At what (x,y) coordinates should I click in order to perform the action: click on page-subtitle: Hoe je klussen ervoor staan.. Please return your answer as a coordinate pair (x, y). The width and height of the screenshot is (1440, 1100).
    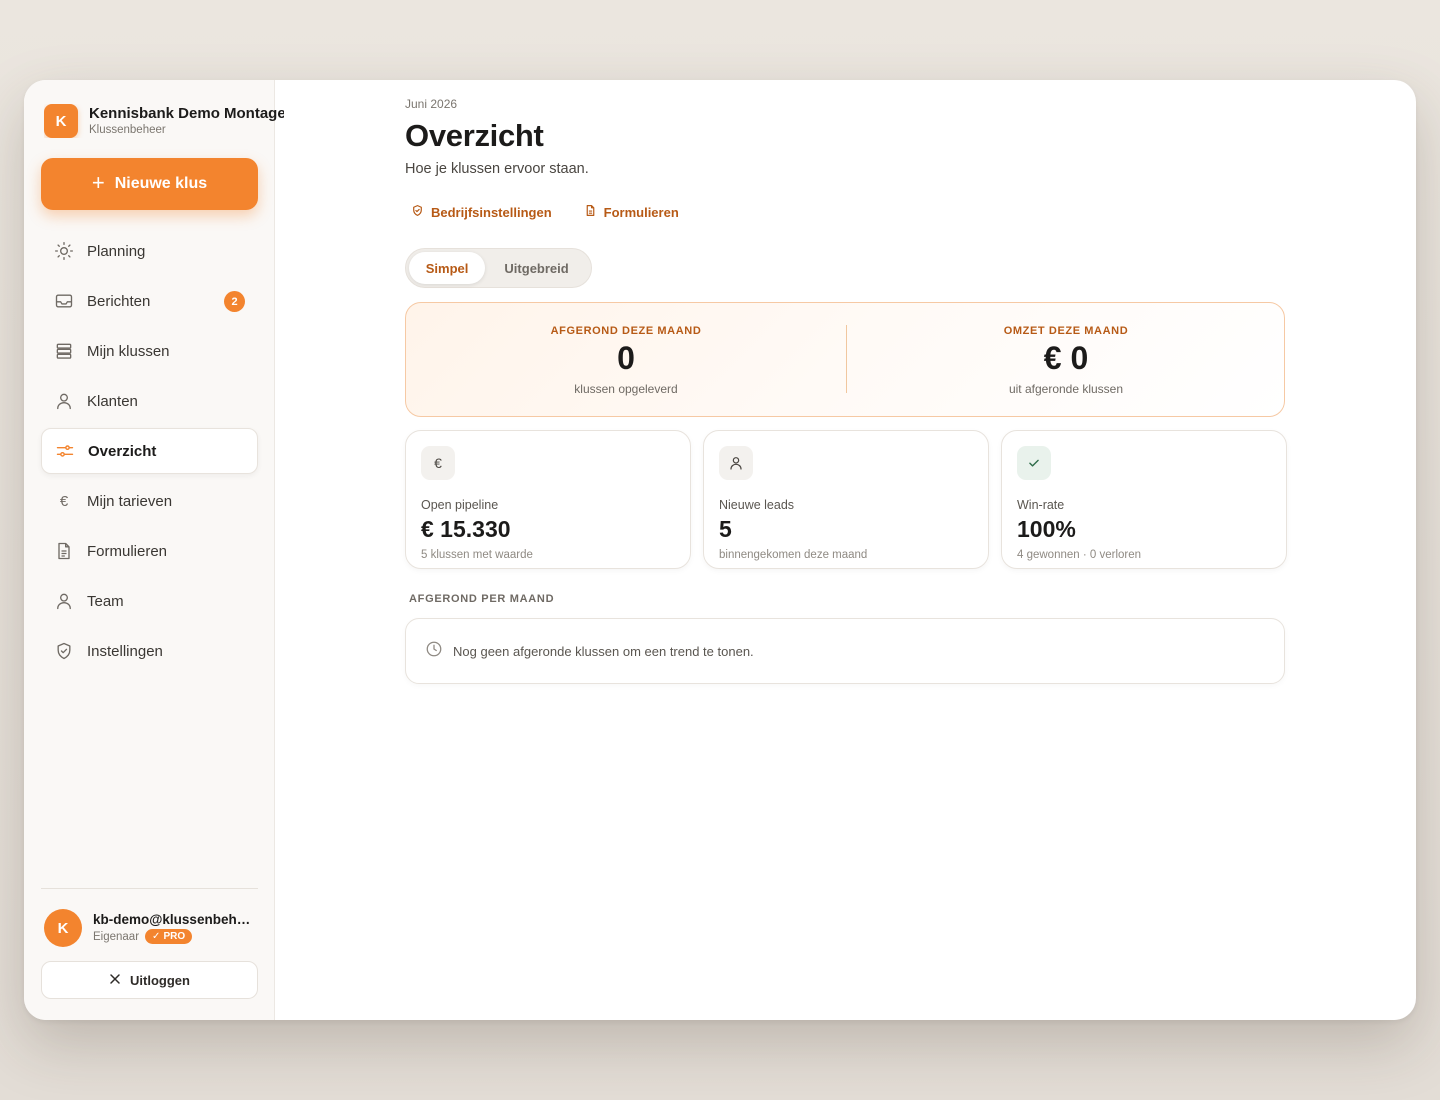
    Looking at the image, I should click on (497, 169).